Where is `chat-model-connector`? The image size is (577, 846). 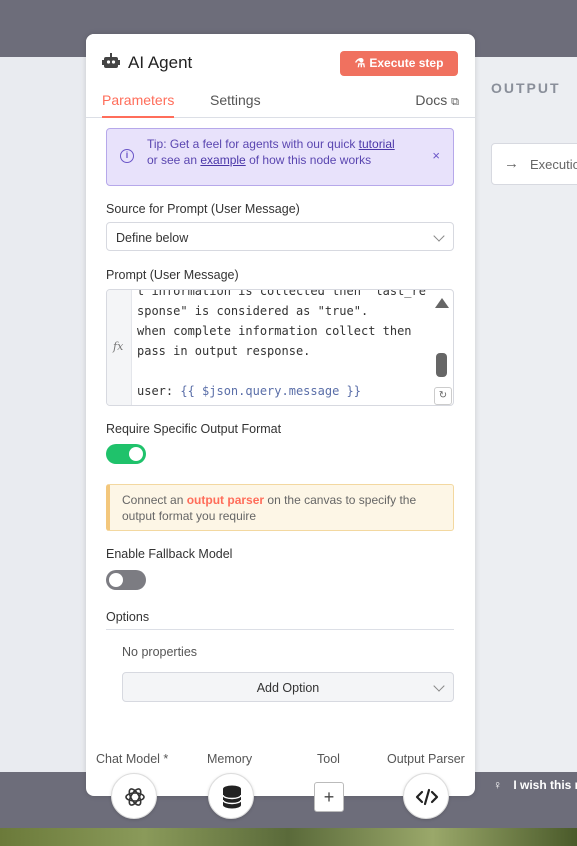 chat-model-connector is located at coordinates (134, 796).